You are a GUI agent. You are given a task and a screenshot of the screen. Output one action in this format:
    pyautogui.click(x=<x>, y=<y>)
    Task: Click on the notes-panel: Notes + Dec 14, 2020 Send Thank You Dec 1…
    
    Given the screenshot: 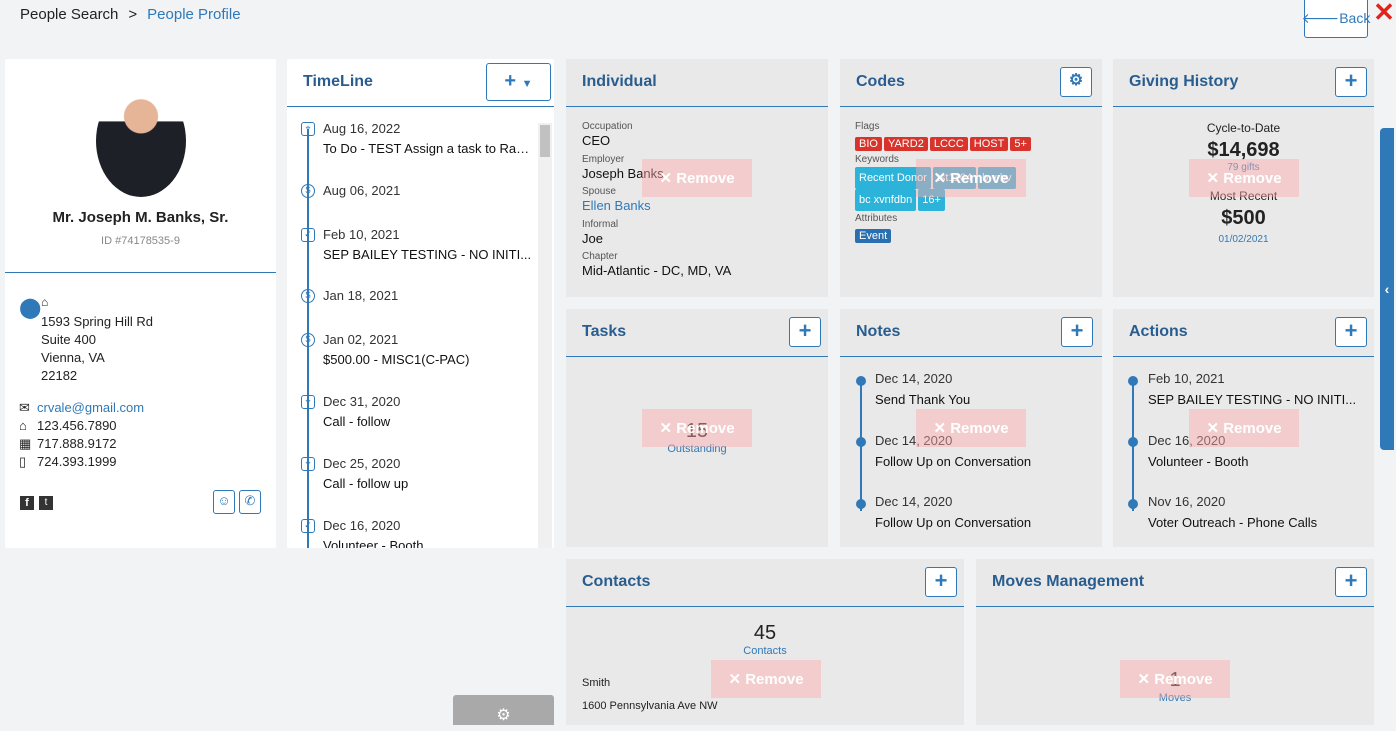 What is the action you would take?
    pyautogui.click(x=971, y=428)
    